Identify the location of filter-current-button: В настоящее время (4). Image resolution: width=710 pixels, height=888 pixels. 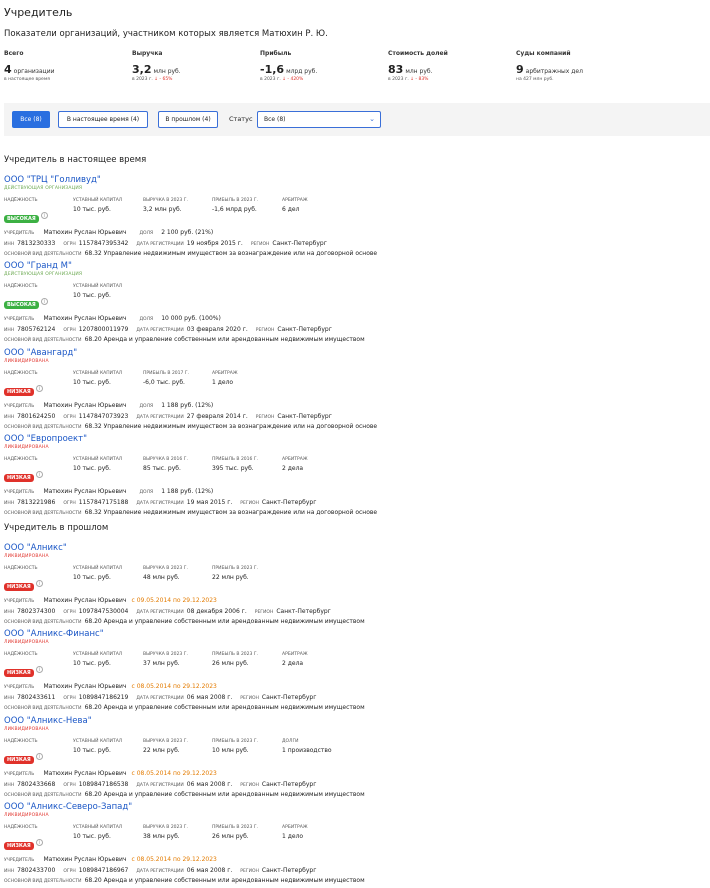
(103, 119).